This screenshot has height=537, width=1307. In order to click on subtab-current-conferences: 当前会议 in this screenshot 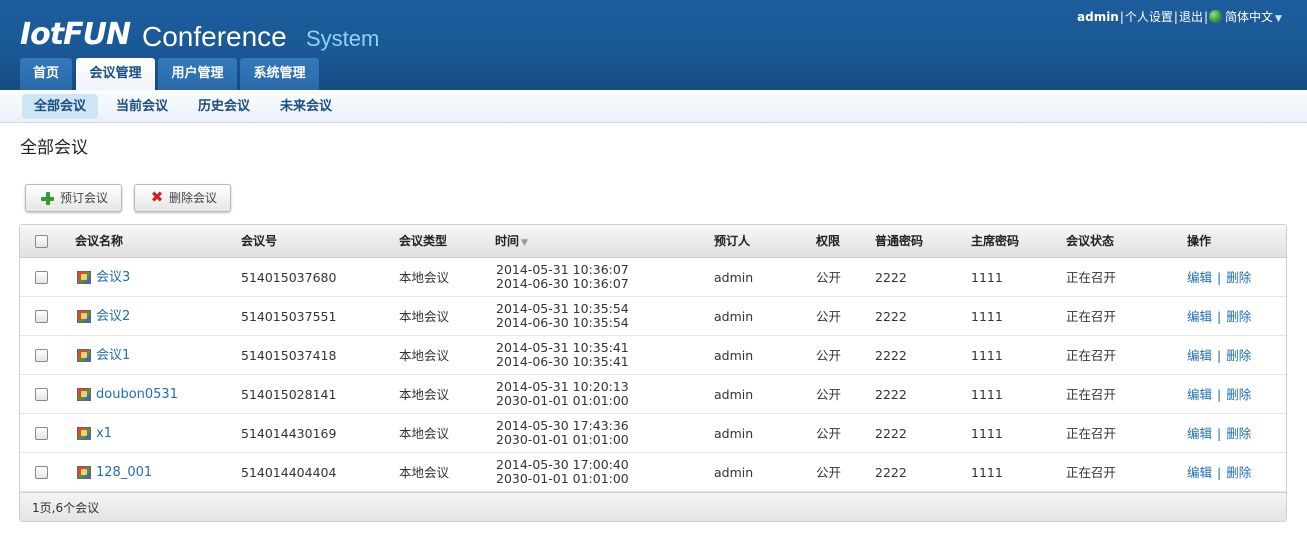, I will do `click(142, 106)`.